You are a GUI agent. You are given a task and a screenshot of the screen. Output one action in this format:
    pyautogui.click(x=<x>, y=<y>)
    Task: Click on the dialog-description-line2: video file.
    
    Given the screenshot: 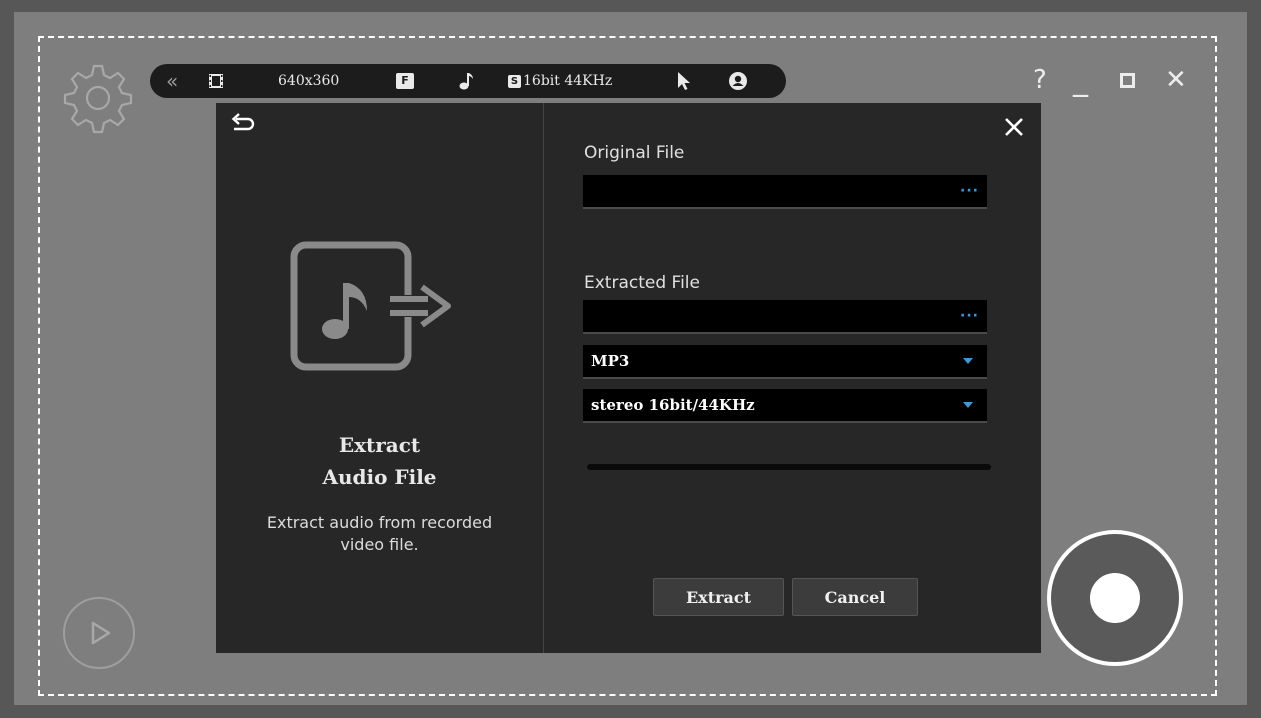 What is the action you would take?
    pyautogui.click(x=379, y=544)
    